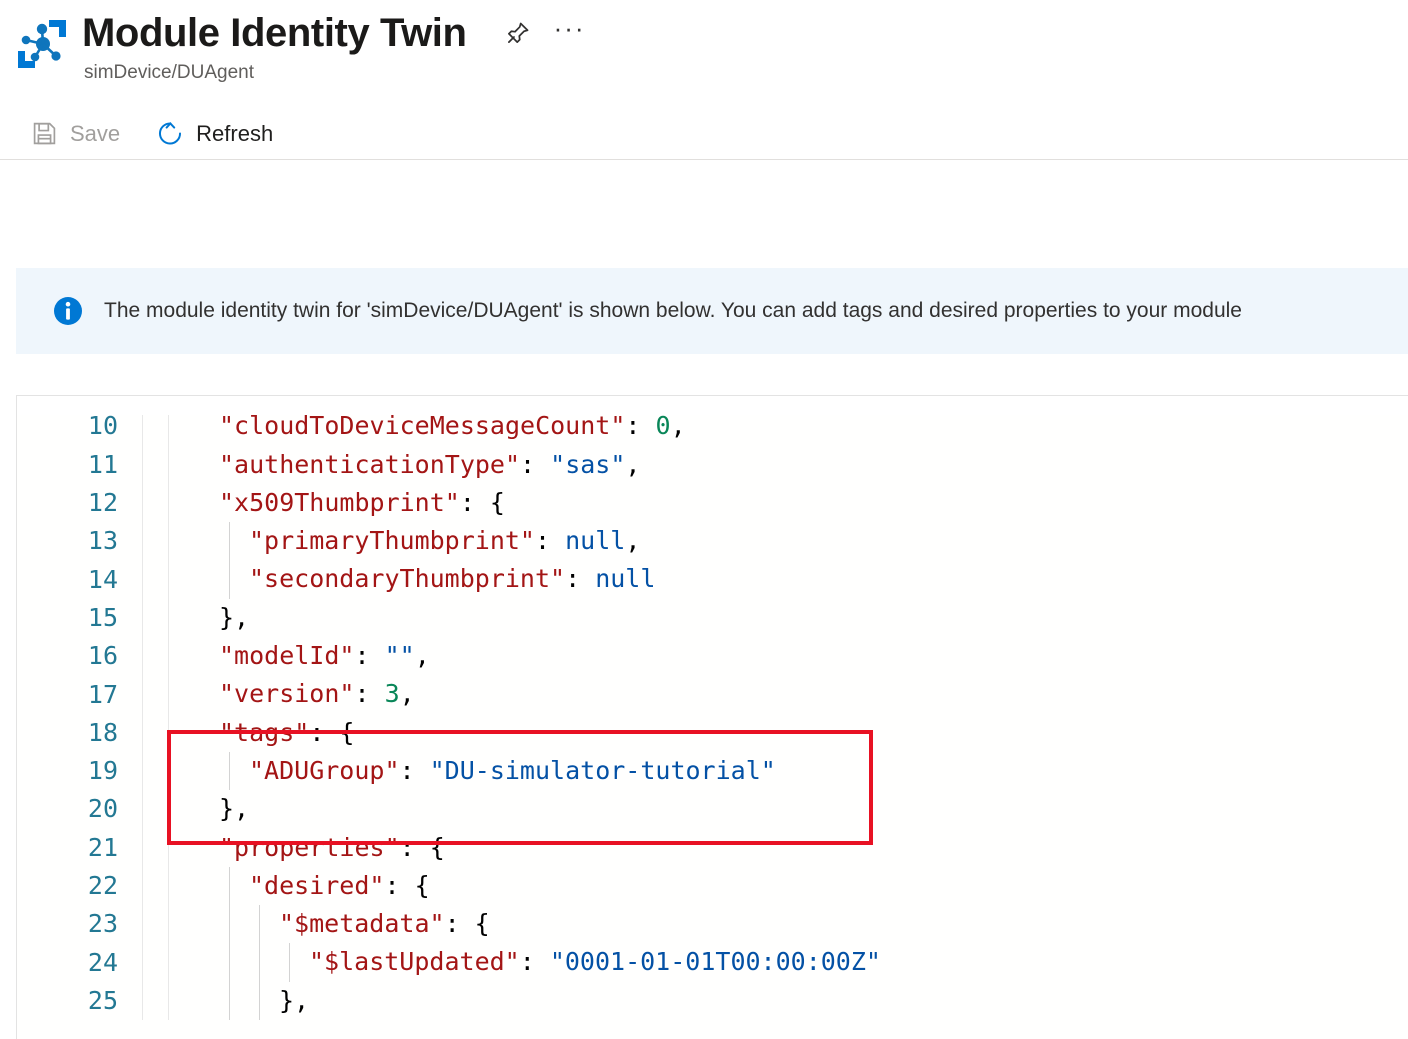 The image size is (1408, 1039). I want to click on refresh-button: Refresh, so click(219, 134).